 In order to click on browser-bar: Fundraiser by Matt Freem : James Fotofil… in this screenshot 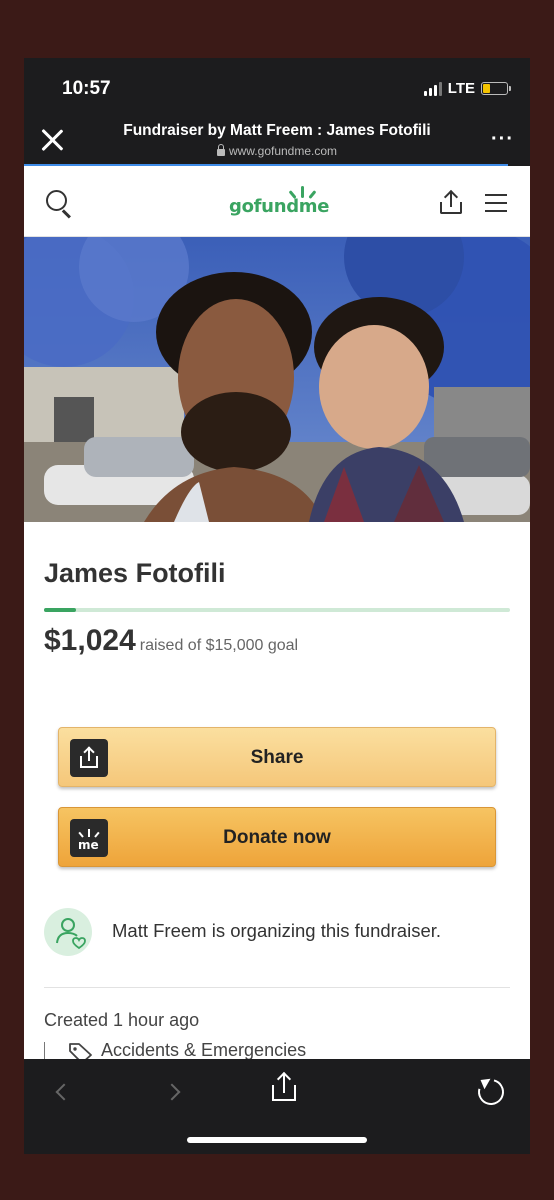, I will do `click(277, 142)`.